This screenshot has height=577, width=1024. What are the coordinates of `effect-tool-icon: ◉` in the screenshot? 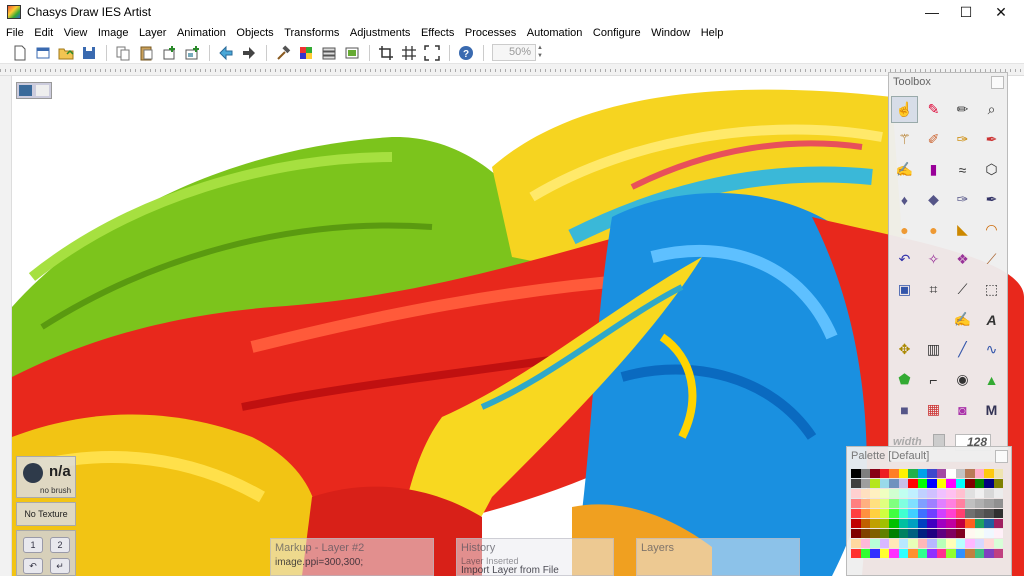 It's located at (962, 379).